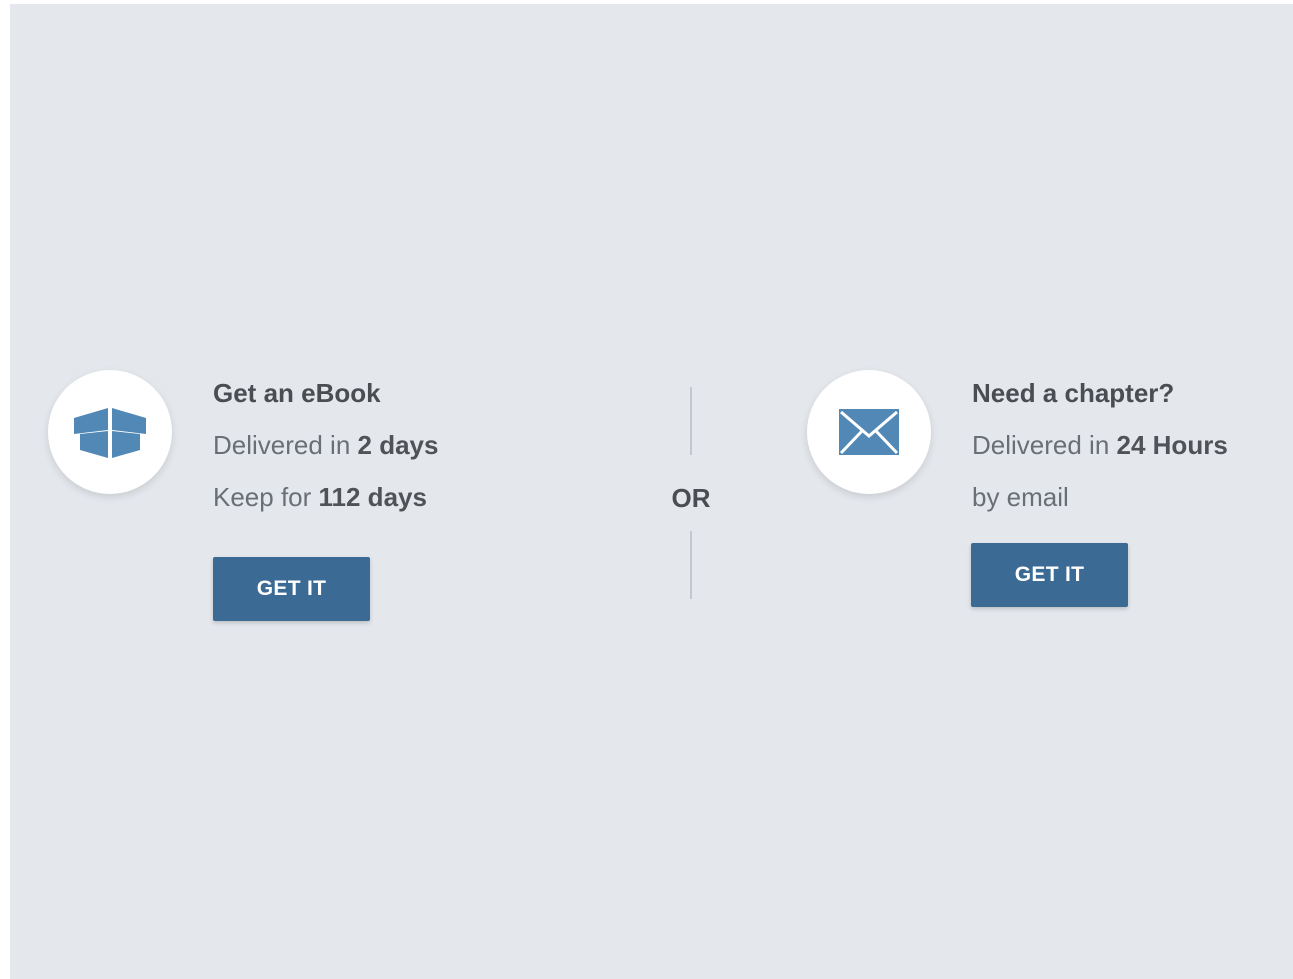 The height and width of the screenshot is (979, 1293). I want to click on chapter-delivery-method: by email, so click(1020, 497).